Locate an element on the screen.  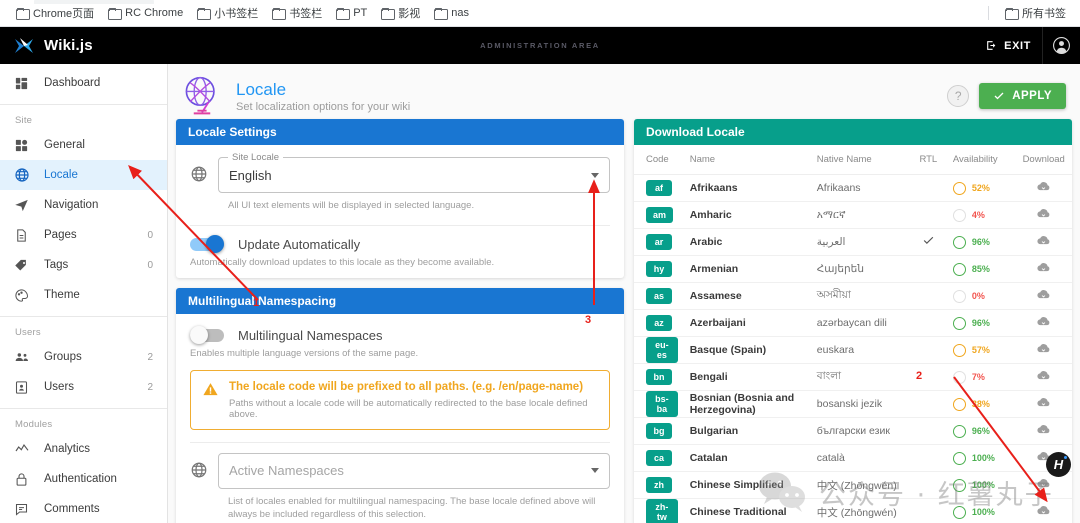
active-namespaces-row: Active Namespaces is located at coordinates (400, 470).